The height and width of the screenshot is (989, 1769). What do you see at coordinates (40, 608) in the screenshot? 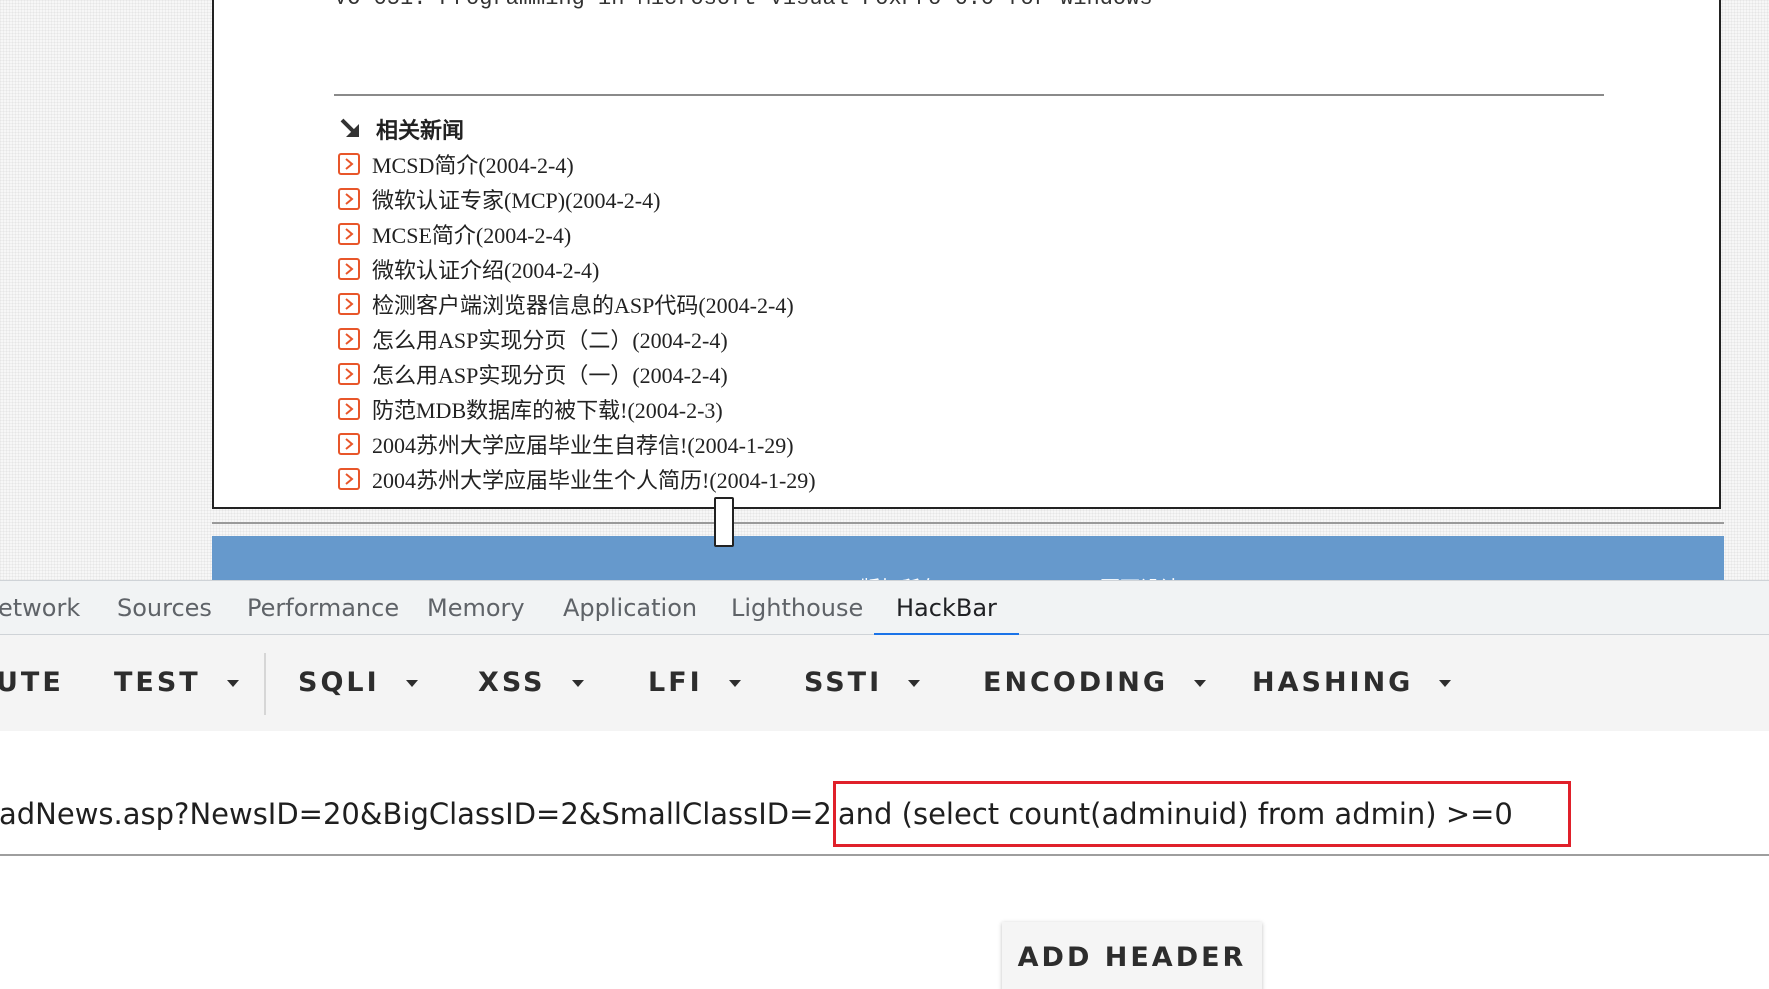
I see `tab-network: etwork` at bounding box center [40, 608].